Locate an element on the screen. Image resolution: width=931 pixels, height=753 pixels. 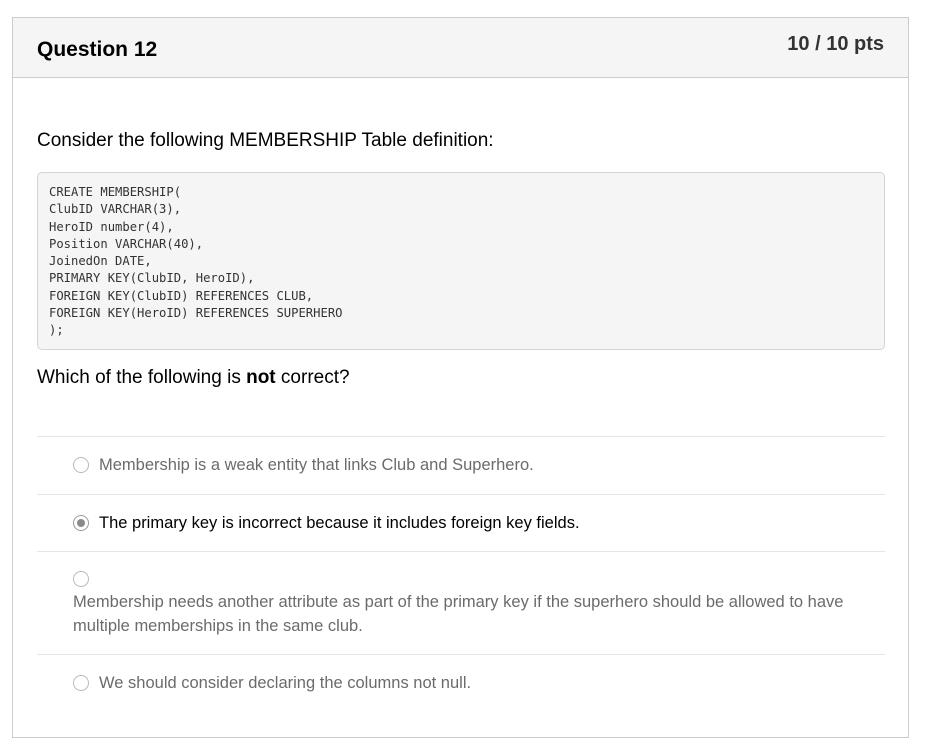
question-header: Question 12 10 / 10 pts is located at coordinates (460, 48).